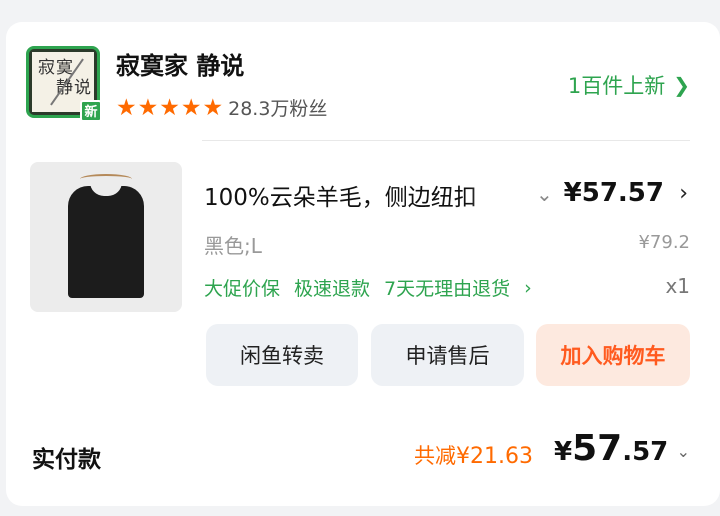  I want to click on product-price: ¥57.57, so click(613, 193).